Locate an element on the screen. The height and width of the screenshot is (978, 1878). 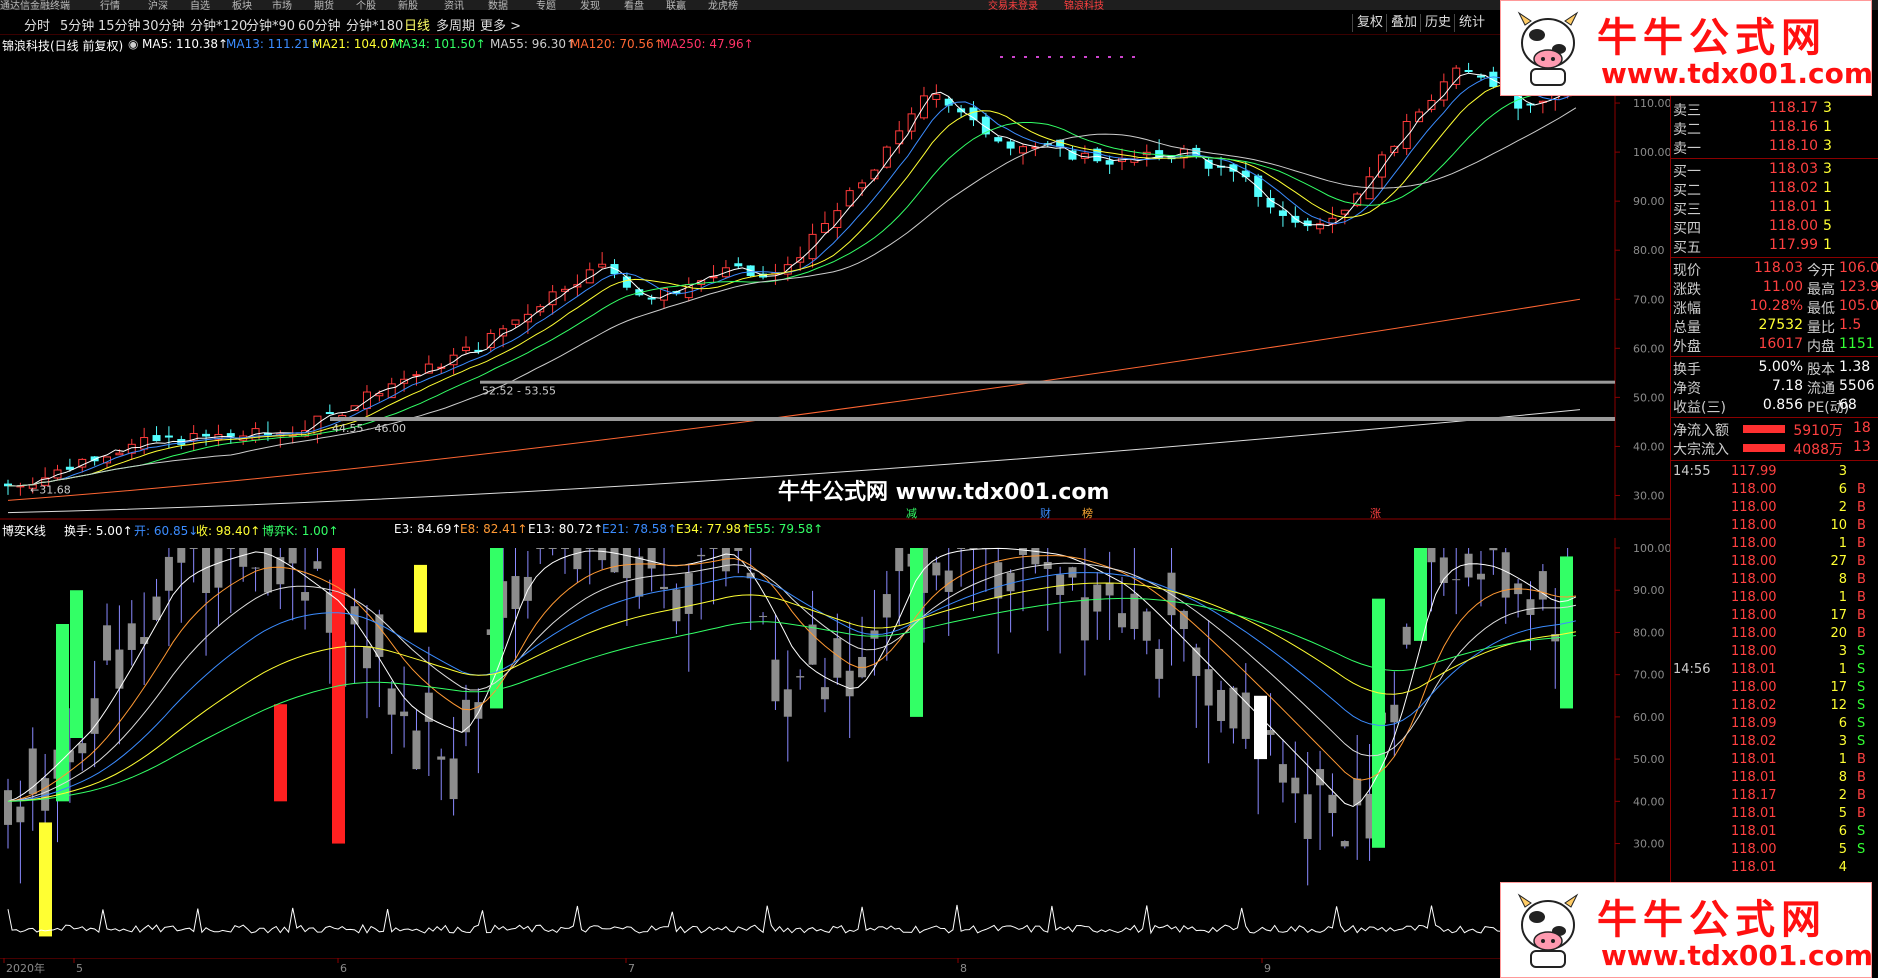
y-tick-label: 110.00 is located at coordinates (1651, 103).